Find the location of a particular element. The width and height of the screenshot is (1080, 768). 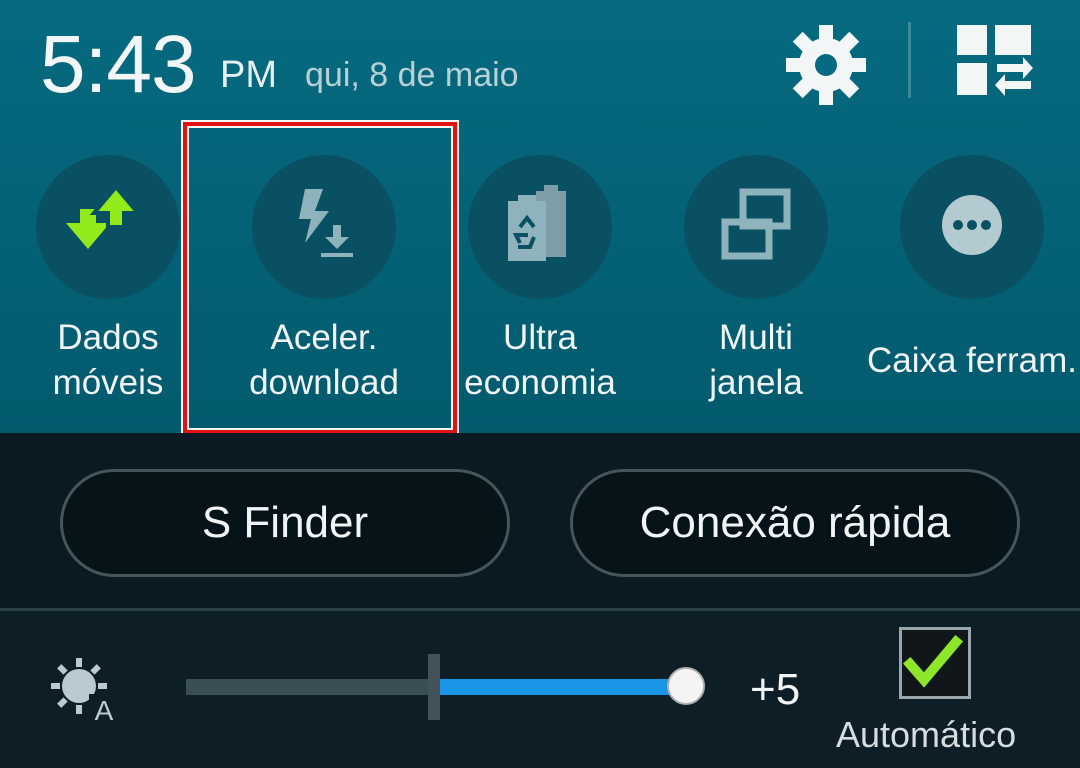

check-icon is located at coordinates (933, 661).